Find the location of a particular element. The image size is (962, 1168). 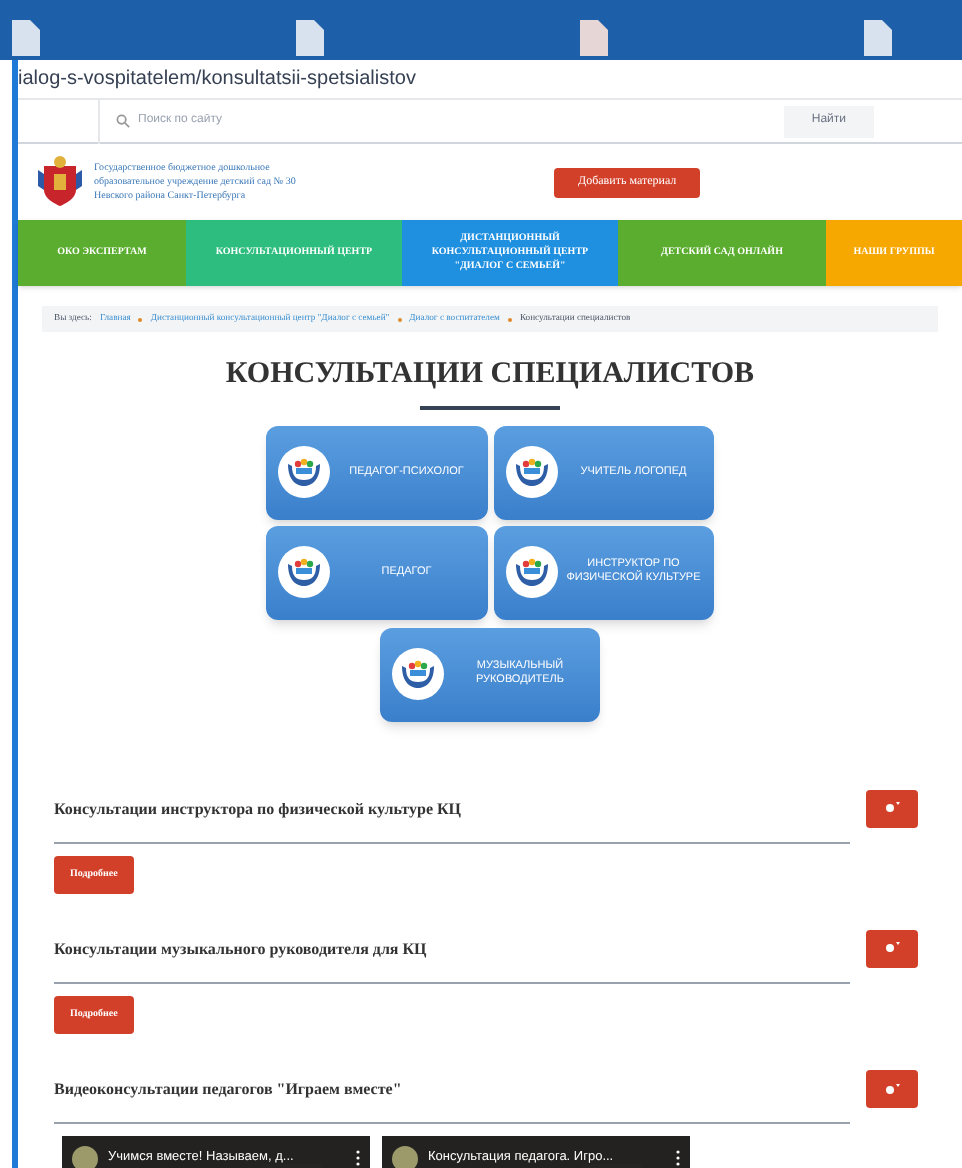

page-title: КОНСУЛЬТАЦИИ СПЕЦИАЛИСТОВ is located at coordinates (490, 375).